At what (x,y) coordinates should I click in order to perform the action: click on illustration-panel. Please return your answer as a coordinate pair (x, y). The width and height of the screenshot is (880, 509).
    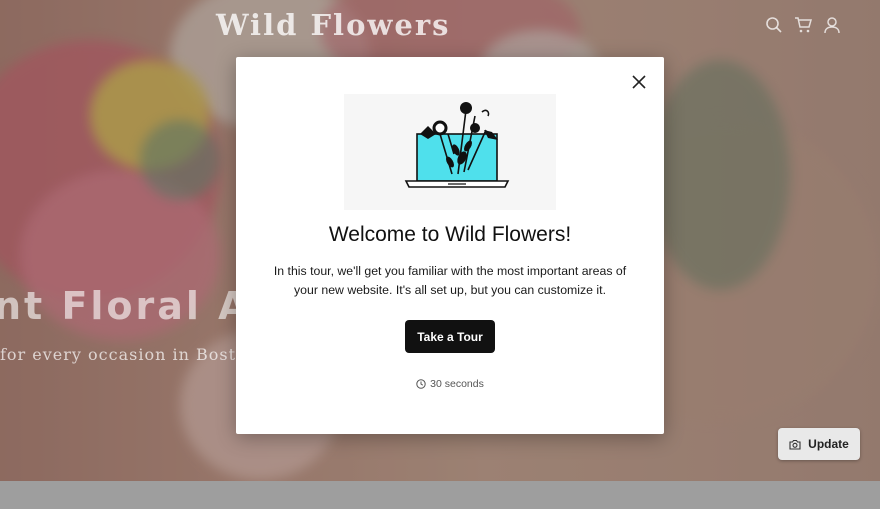
    Looking at the image, I should click on (450, 152).